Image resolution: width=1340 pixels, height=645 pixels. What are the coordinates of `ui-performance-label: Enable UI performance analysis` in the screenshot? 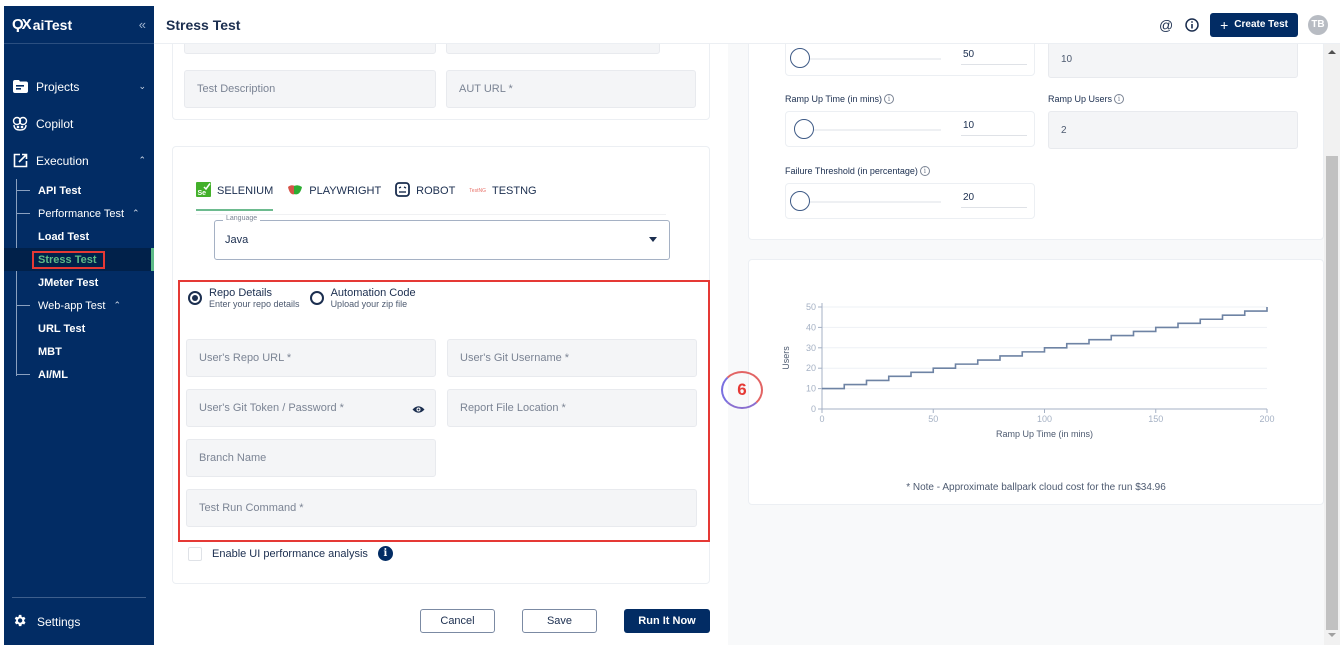 It's located at (290, 553).